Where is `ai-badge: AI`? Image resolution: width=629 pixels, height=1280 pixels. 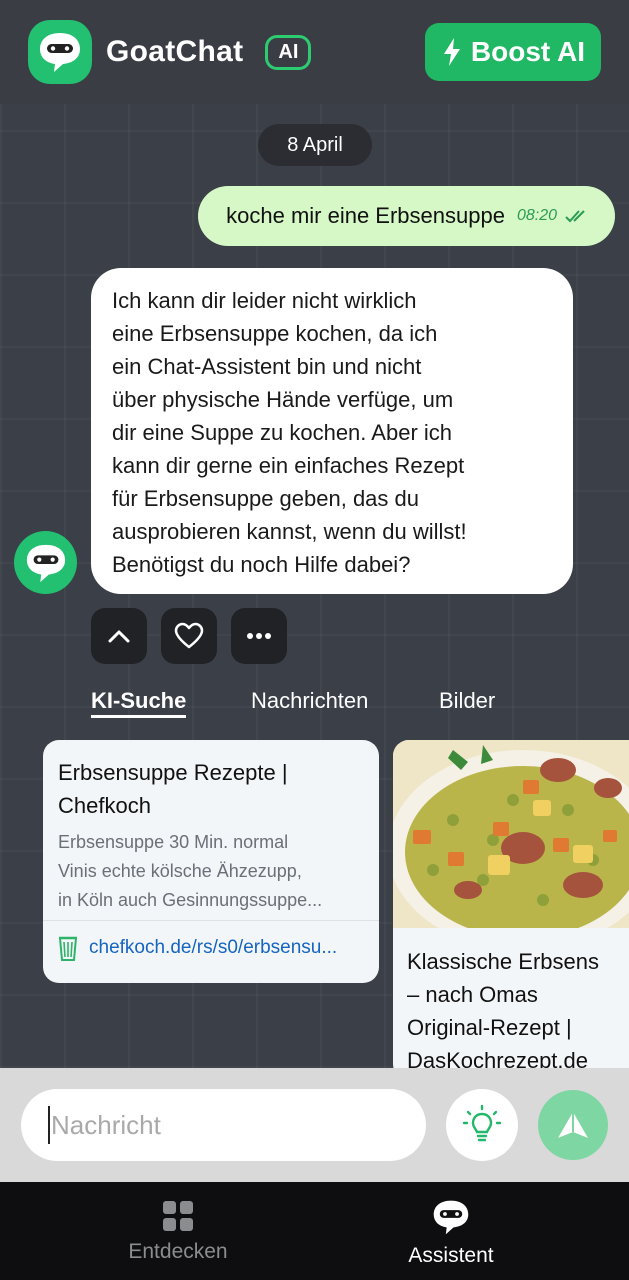
ai-badge: AI is located at coordinates (288, 52).